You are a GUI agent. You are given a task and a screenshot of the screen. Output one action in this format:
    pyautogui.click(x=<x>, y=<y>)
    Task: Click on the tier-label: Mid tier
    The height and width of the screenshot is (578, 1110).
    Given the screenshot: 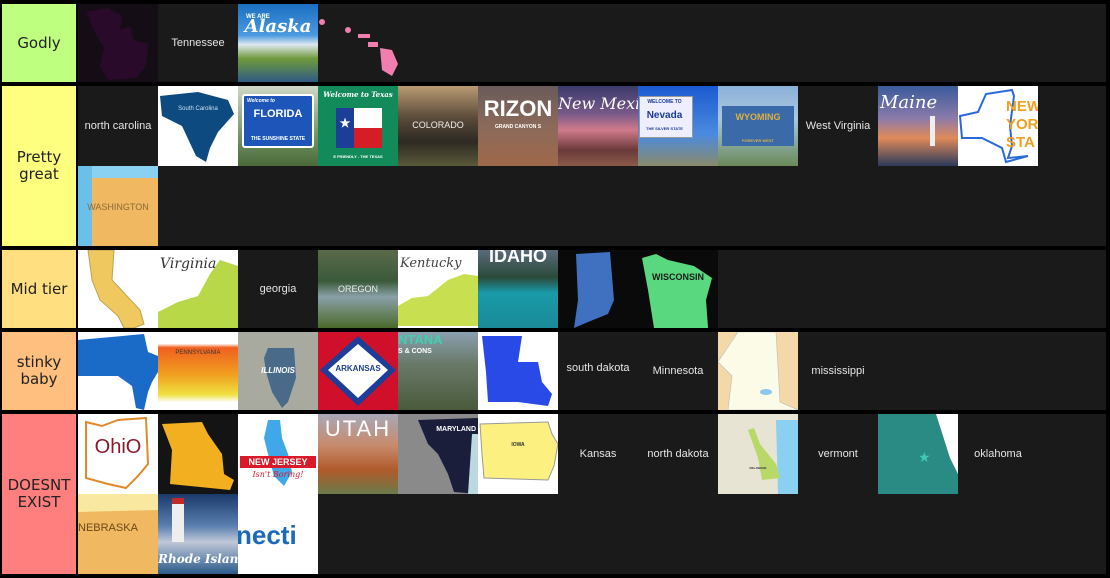 What is the action you would take?
    pyautogui.click(x=40, y=289)
    